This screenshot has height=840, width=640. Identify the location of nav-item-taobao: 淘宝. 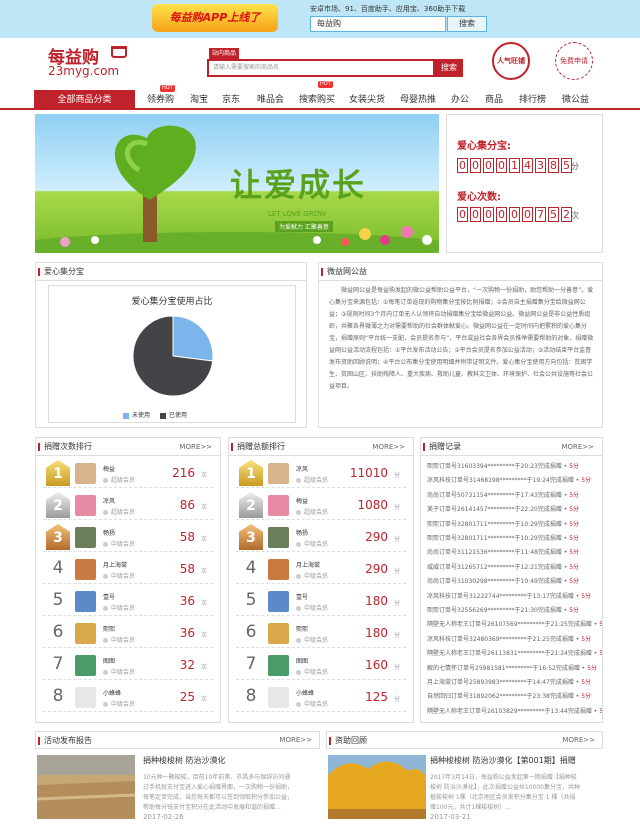
(199, 100).